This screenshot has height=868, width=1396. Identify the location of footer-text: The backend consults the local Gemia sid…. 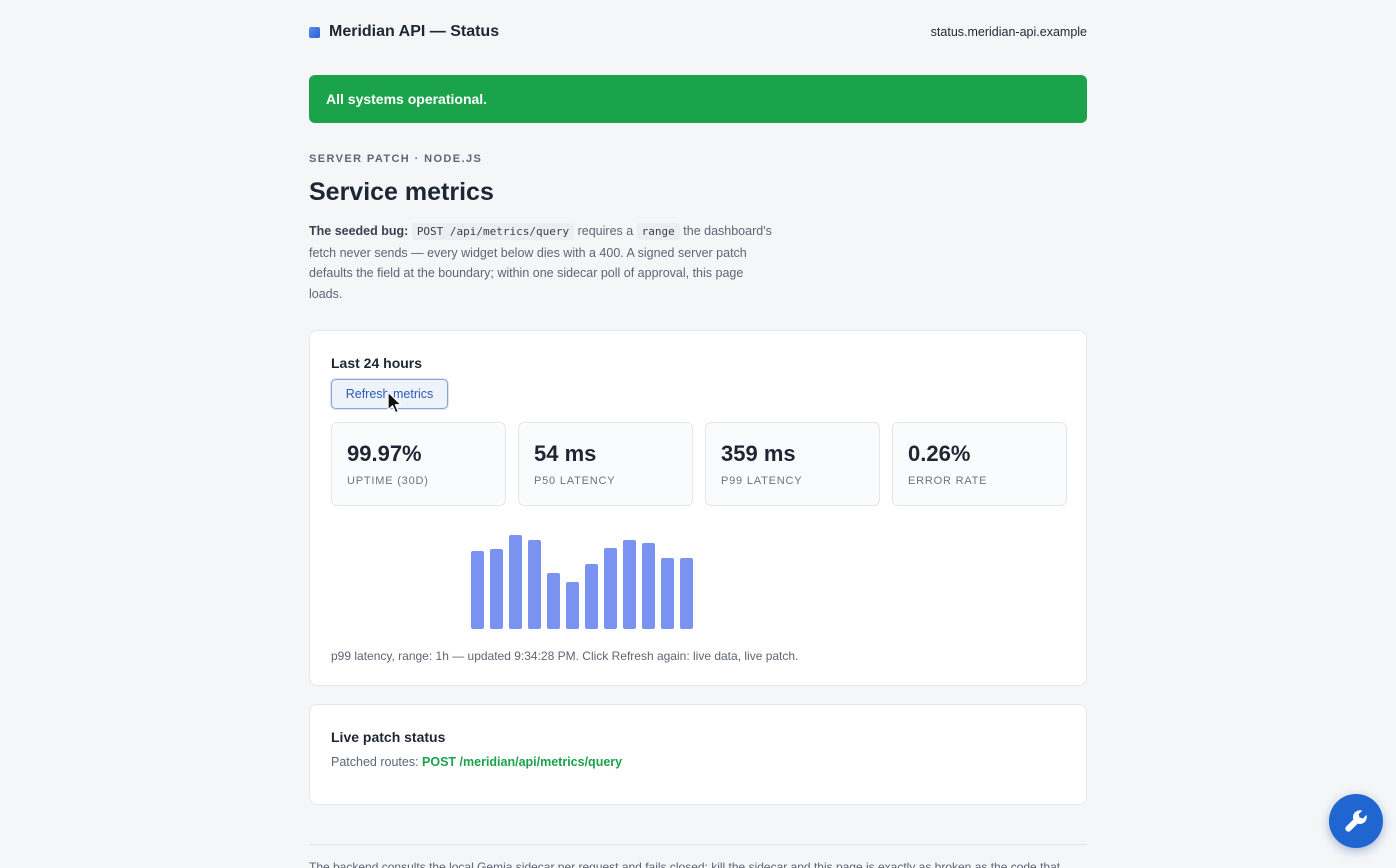
(685, 864).